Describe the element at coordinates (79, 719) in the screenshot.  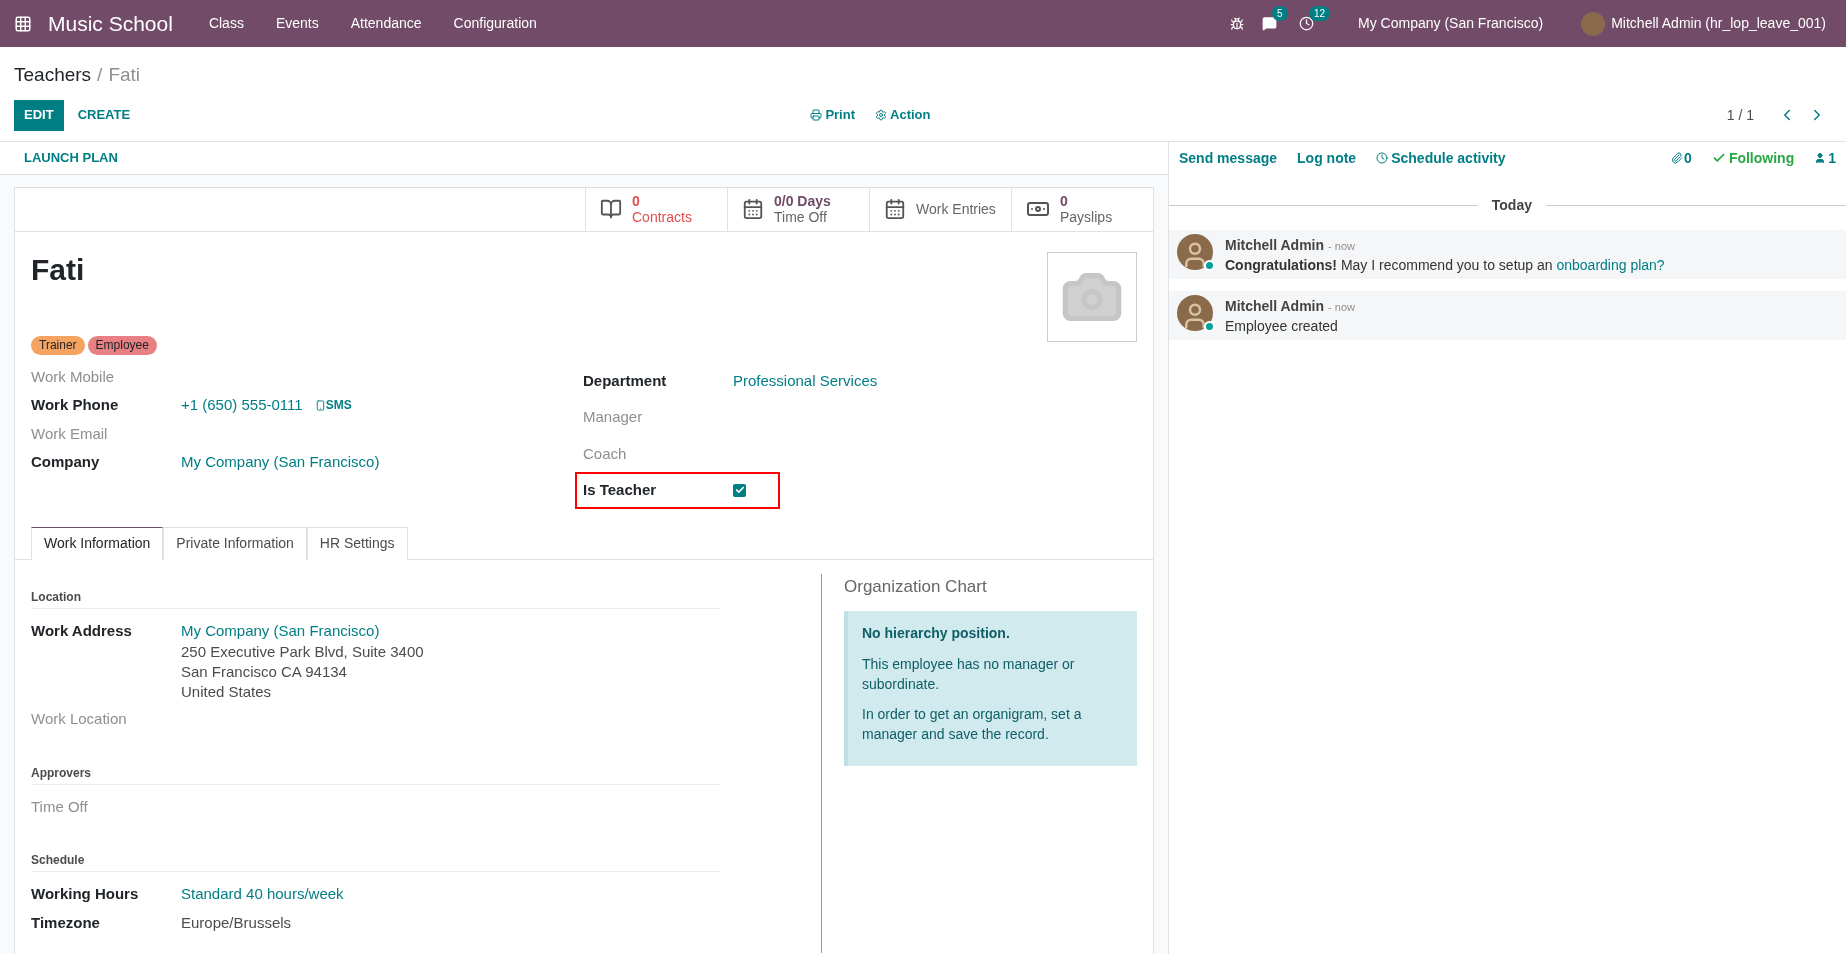
I see `field-label: Work Location` at that location.